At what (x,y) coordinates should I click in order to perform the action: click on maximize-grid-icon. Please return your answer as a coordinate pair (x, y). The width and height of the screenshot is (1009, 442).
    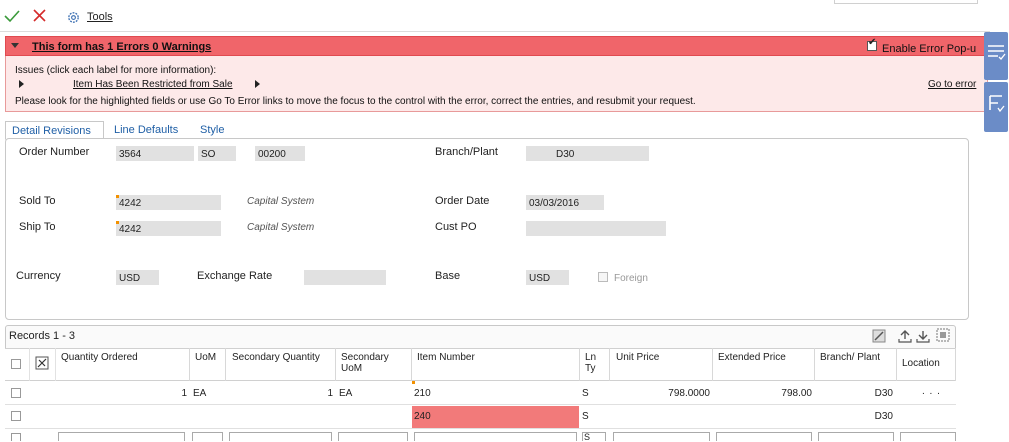
    Looking at the image, I should click on (943, 335).